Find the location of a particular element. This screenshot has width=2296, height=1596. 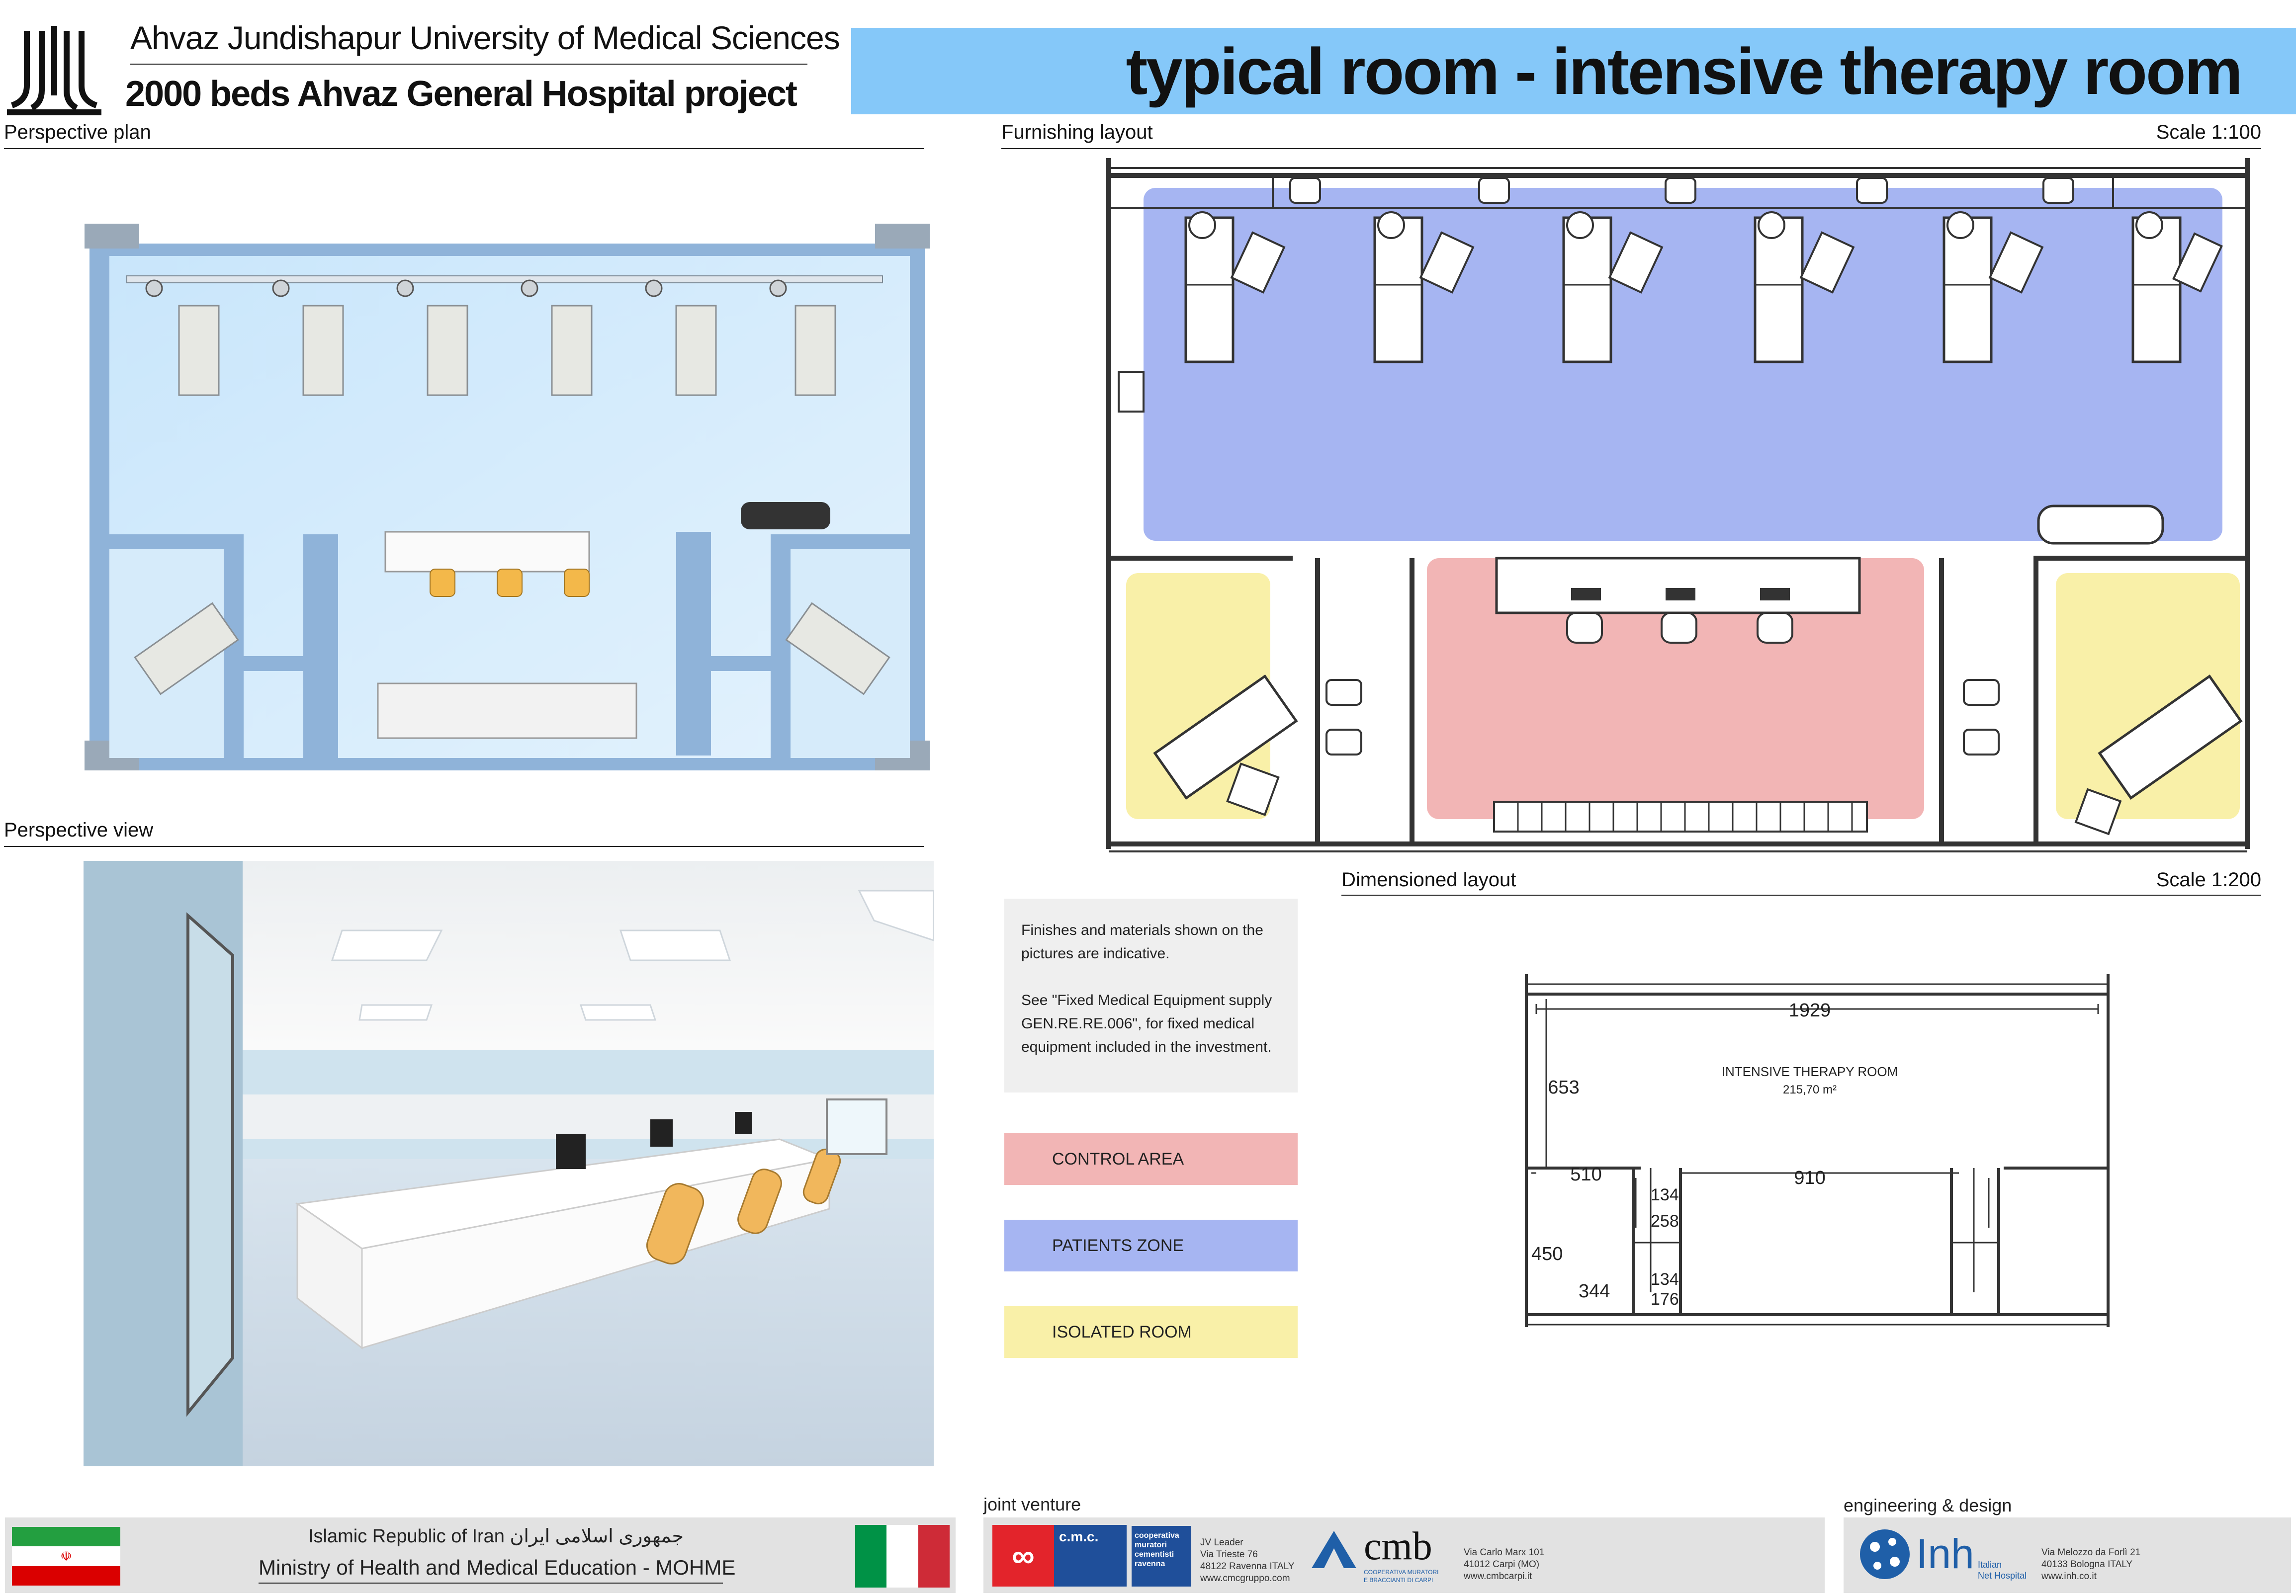

dimensioned-scale-label: Scale 1:200 is located at coordinates (2208, 880).